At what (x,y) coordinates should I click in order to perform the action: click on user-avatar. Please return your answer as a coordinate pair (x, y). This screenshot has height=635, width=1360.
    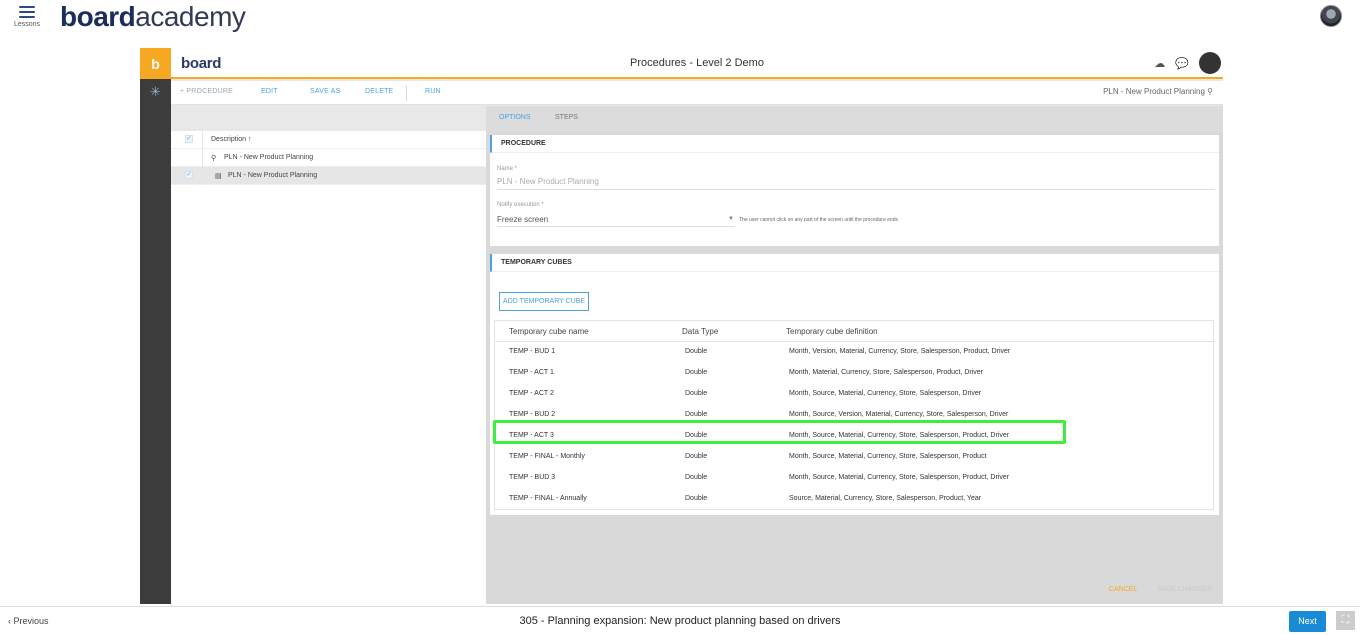
    Looking at the image, I should click on (1331, 16).